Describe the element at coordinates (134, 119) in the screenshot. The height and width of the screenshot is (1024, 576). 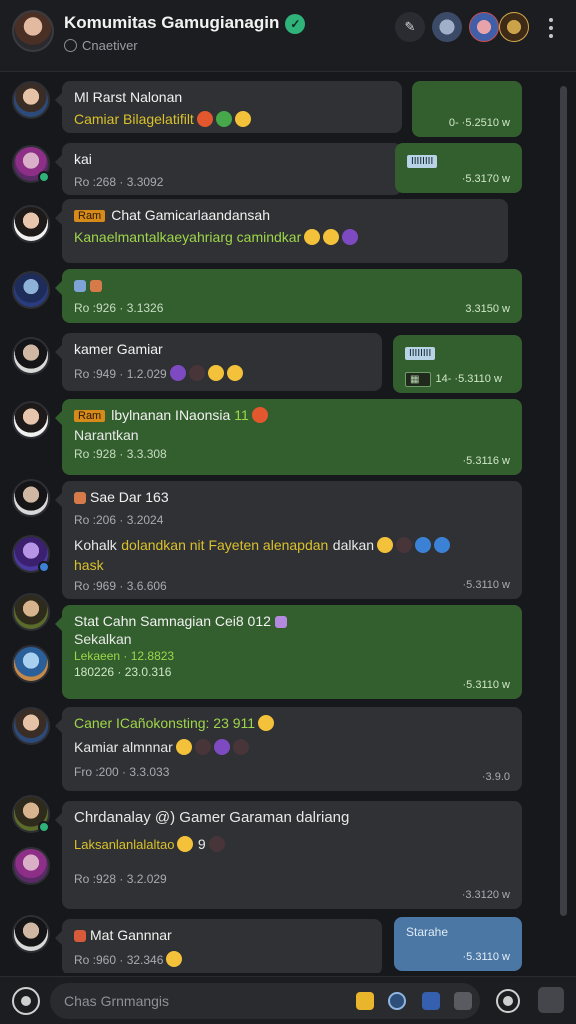
I see `message-text: Camiar Bilagelatifilt` at that location.